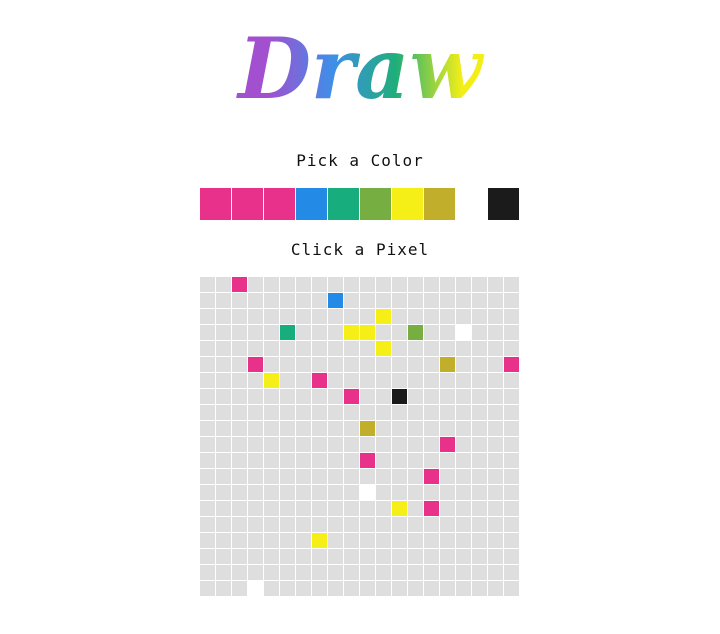  Describe the element at coordinates (311, 204) in the screenshot. I see `color-swatch-blue` at that location.